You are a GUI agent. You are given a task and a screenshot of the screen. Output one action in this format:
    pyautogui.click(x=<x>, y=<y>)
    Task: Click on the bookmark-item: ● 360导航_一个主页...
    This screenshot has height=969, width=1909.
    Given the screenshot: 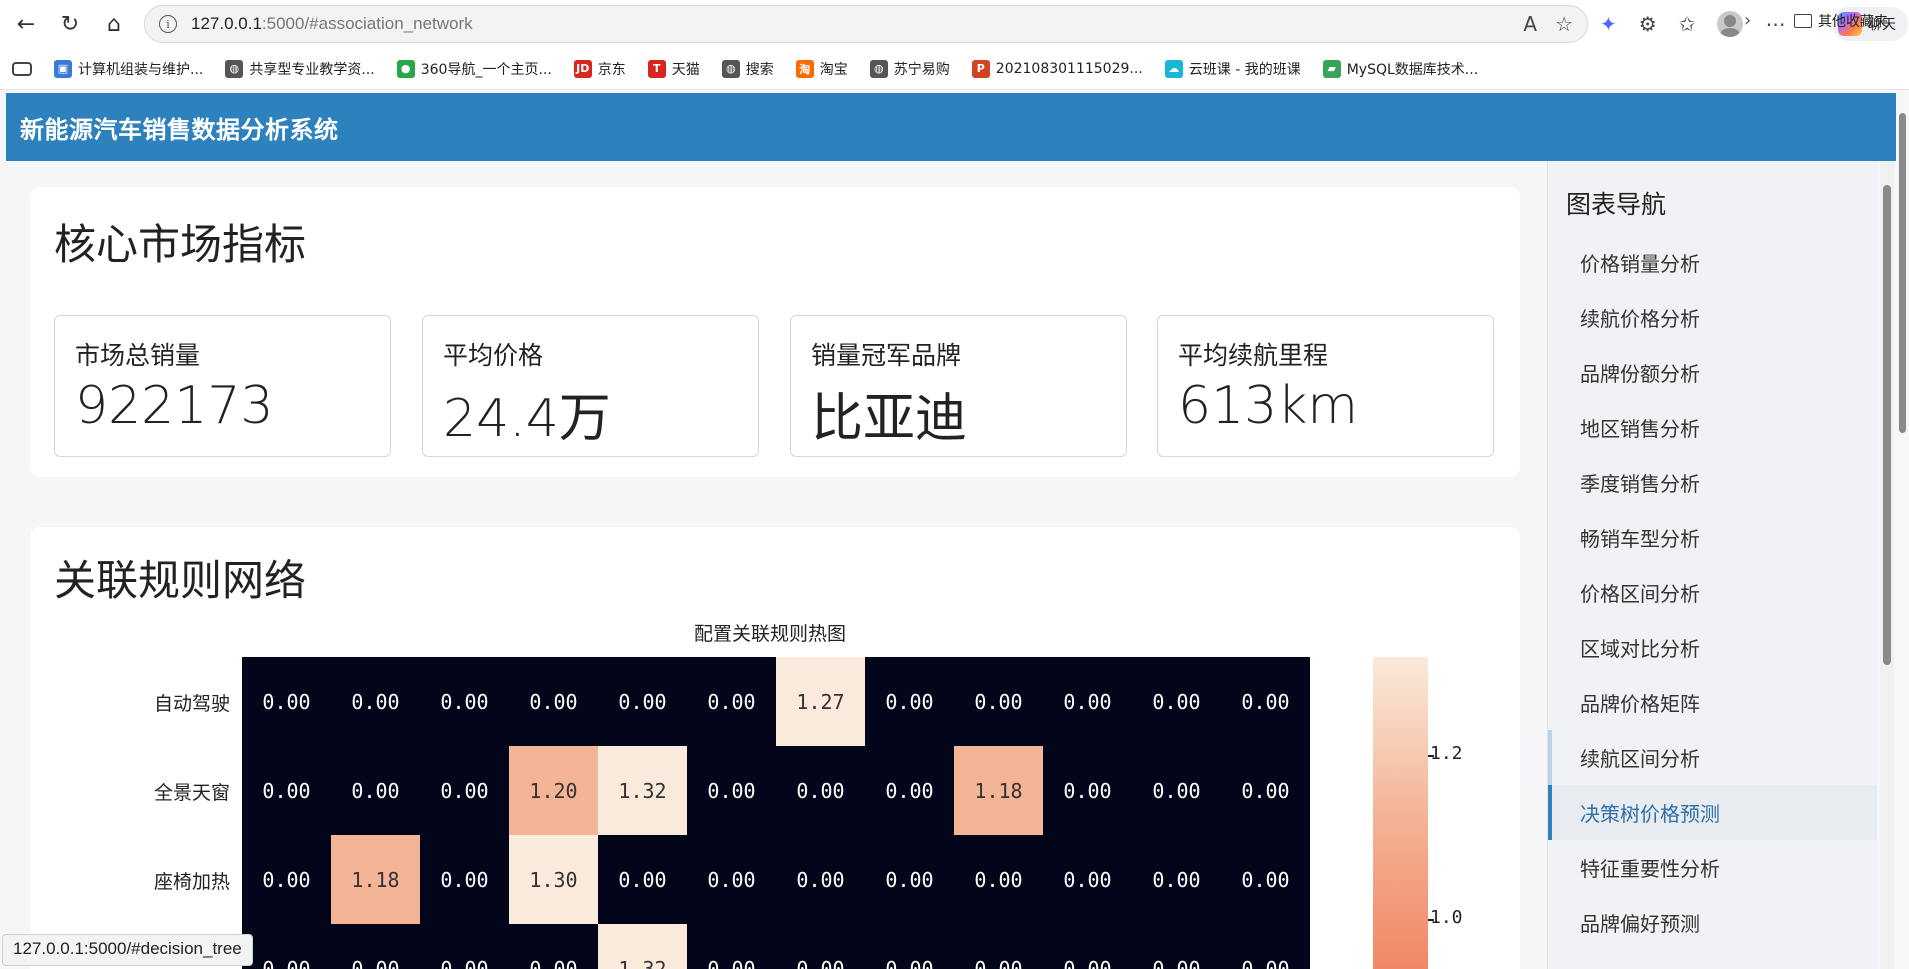 What is the action you would take?
    pyautogui.click(x=474, y=69)
    